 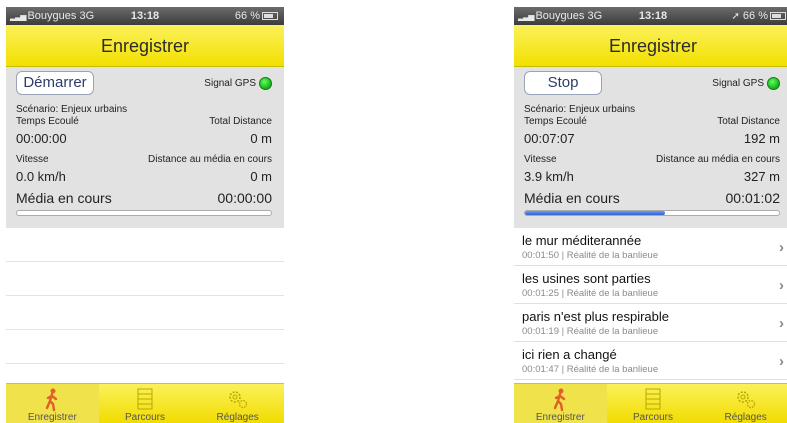 What do you see at coordinates (590, 255) in the screenshot?
I see `list-item-subtitle: 00:01:50 | Réalité de la banlieue` at bounding box center [590, 255].